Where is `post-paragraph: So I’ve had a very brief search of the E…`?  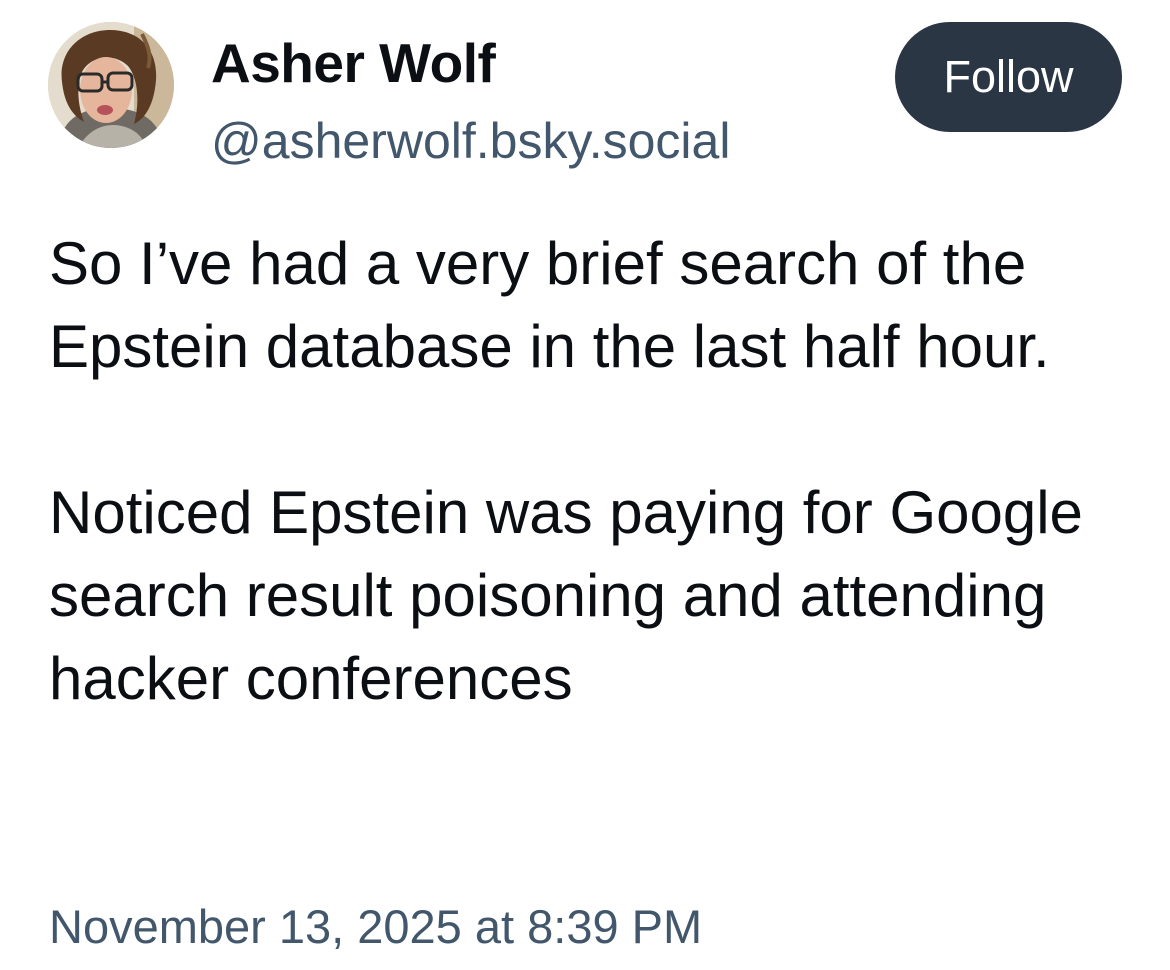
post-paragraph: So I’ve had a very brief search of the E… is located at coordinates (549, 305).